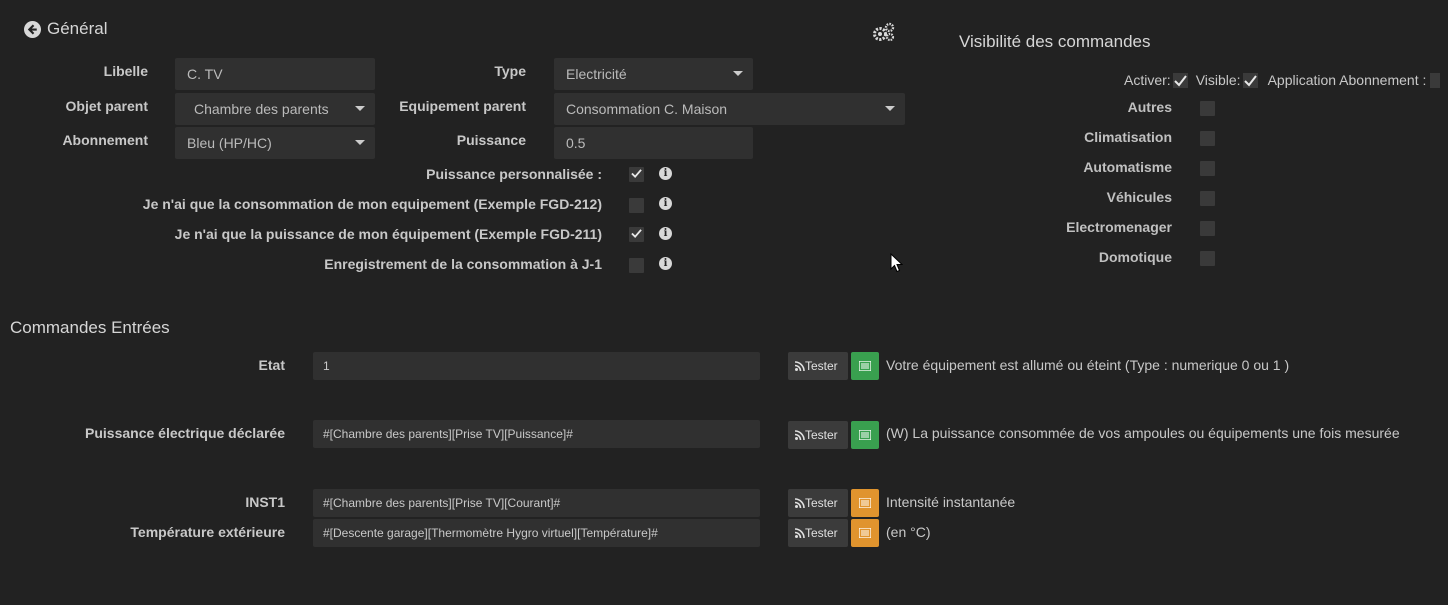 Image resolution: width=1448 pixels, height=605 pixels. What do you see at coordinates (514, 174) in the screenshot?
I see `option-label: Puissance personnalisée :` at bounding box center [514, 174].